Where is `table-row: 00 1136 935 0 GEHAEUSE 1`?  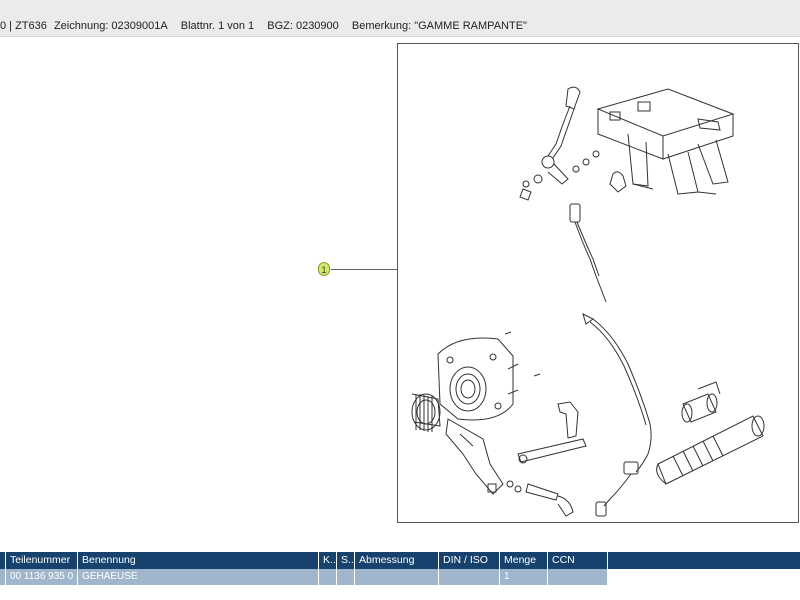 table-row: 00 1136 935 0 GEHAEUSE 1 is located at coordinates (304, 577).